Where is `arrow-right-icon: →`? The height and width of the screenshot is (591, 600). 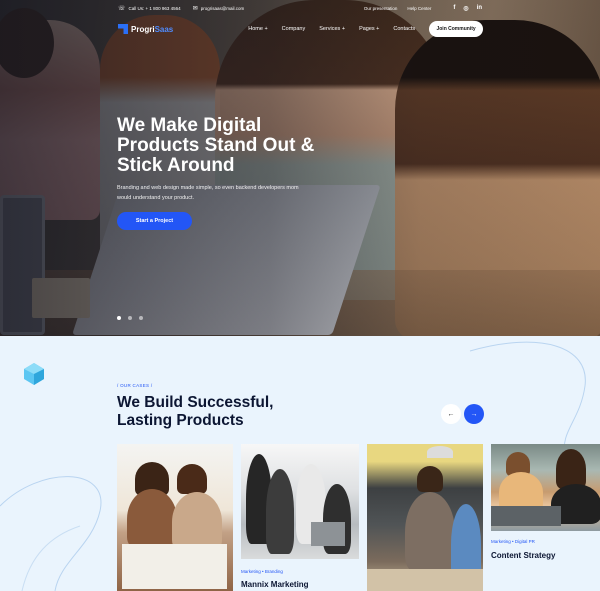 arrow-right-icon: → is located at coordinates (474, 414).